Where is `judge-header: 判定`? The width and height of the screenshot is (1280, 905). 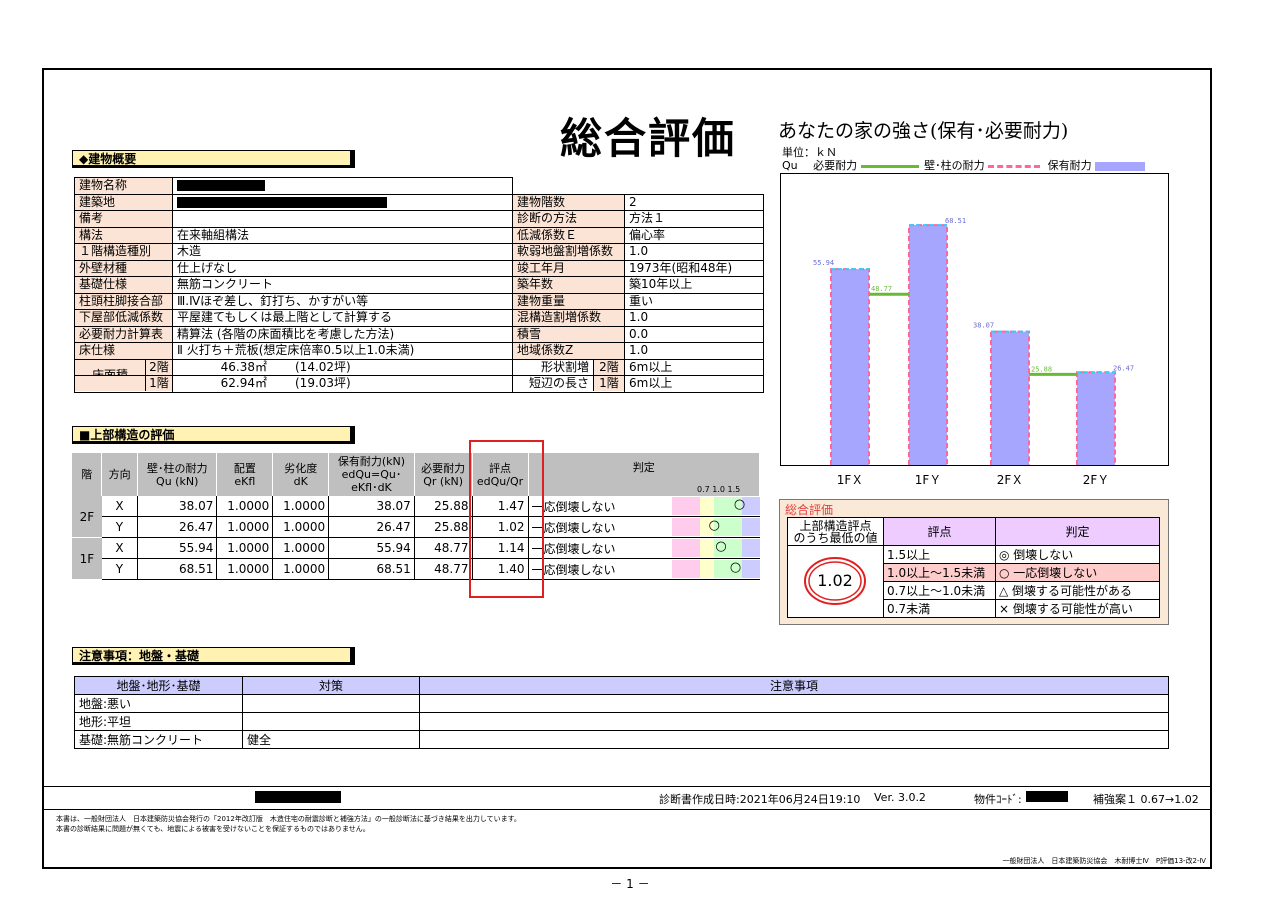
judge-header: 判定 is located at coordinates (1077, 531).